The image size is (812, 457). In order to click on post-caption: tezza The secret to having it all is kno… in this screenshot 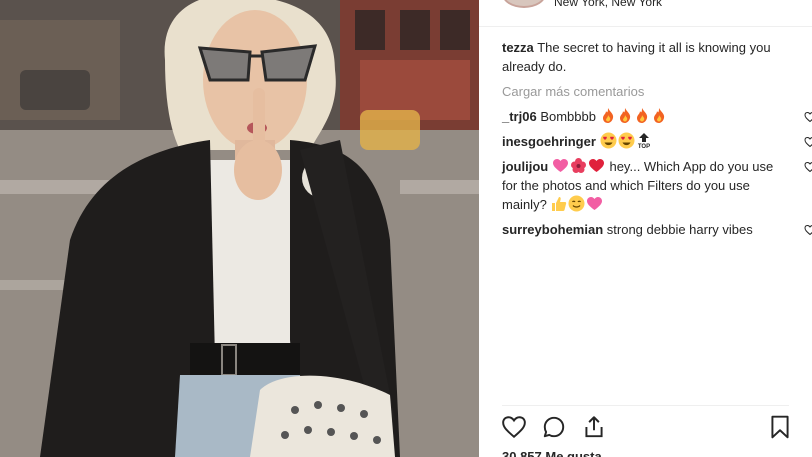, I will do `click(652, 57)`.